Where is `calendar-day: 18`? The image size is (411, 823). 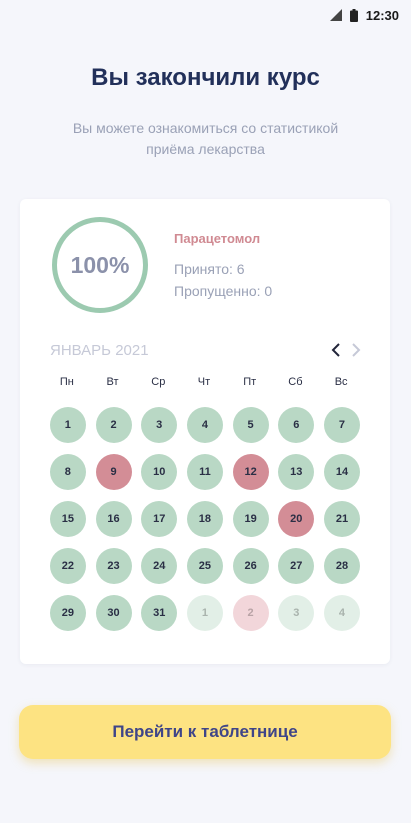
calendar-day: 18 is located at coordinates (204, 519).